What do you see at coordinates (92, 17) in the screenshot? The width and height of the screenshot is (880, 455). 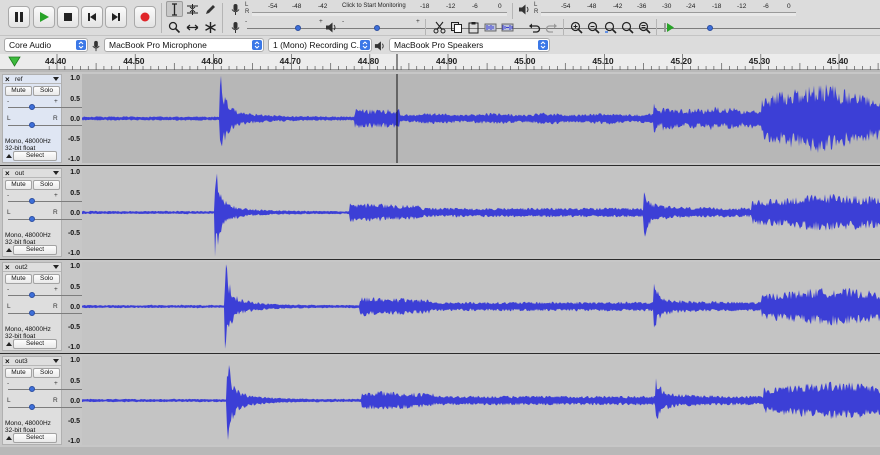 I see `skip-to-start-button` at bounding box center [92, 17].